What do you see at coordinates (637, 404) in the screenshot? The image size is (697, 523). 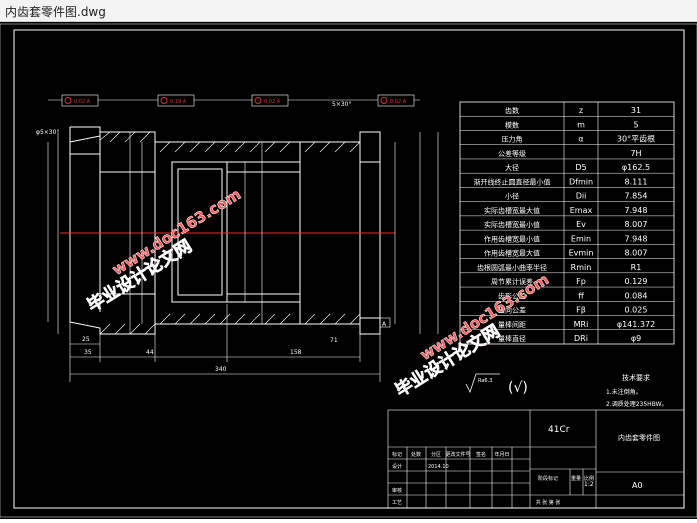 I see `tech-req-item-2: 2.调质处理235HBW。` at bounding box center [637, 404].